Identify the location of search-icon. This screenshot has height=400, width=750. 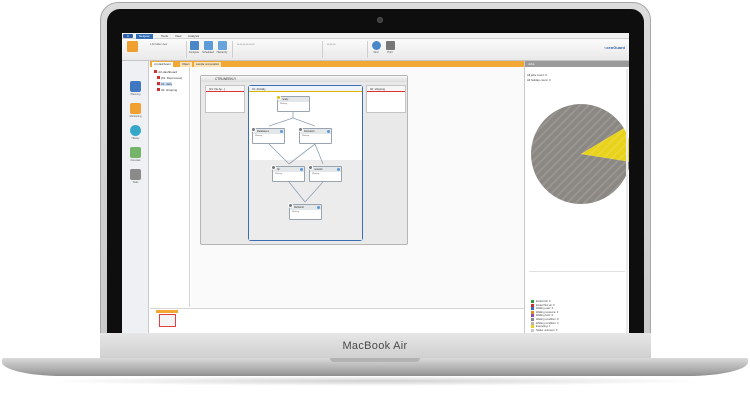
(376, 45).